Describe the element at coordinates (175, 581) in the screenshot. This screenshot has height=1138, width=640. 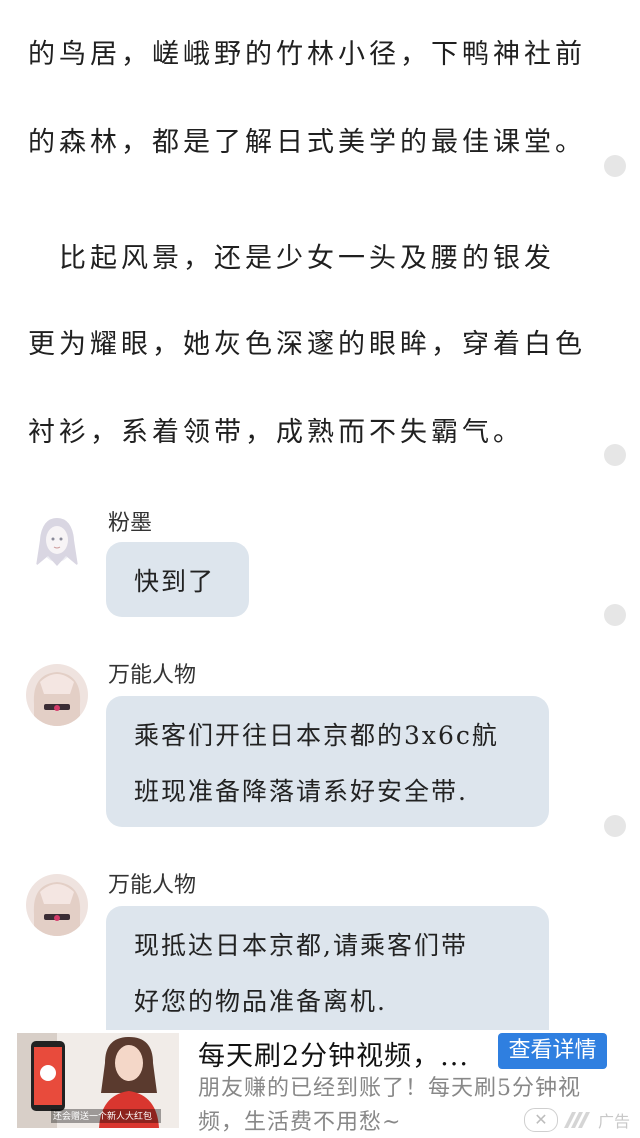
I see `message-text: 快到了` at that location.